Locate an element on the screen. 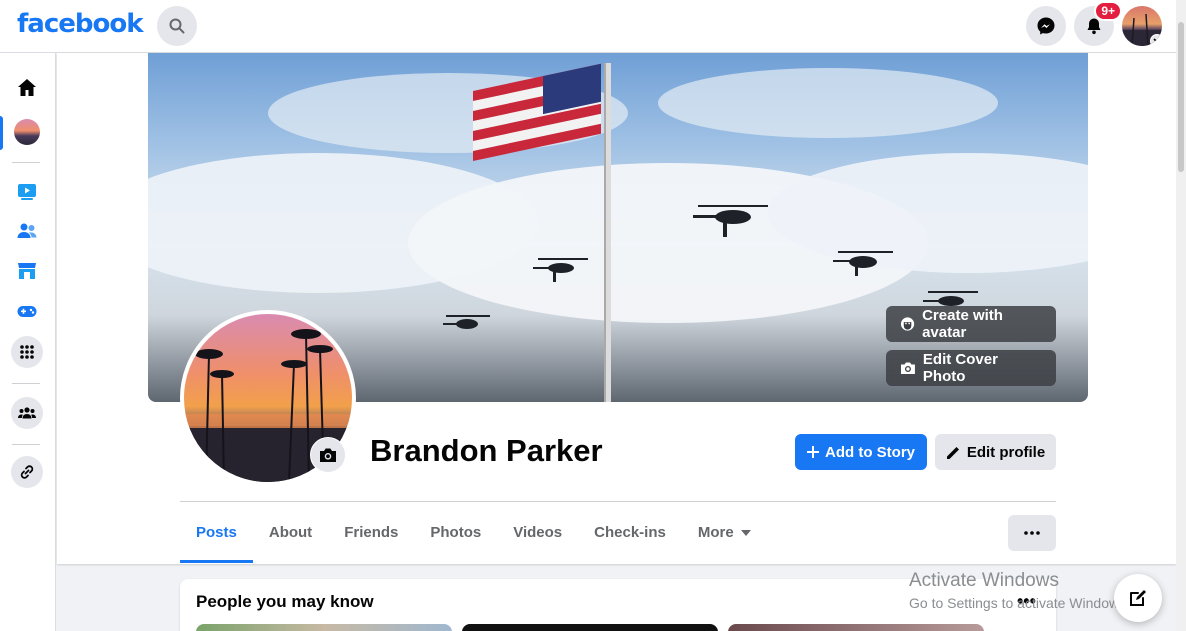 The width and height of the screenshot is (1186, 631). profile-options-button is located at coordinates (1032, 533).